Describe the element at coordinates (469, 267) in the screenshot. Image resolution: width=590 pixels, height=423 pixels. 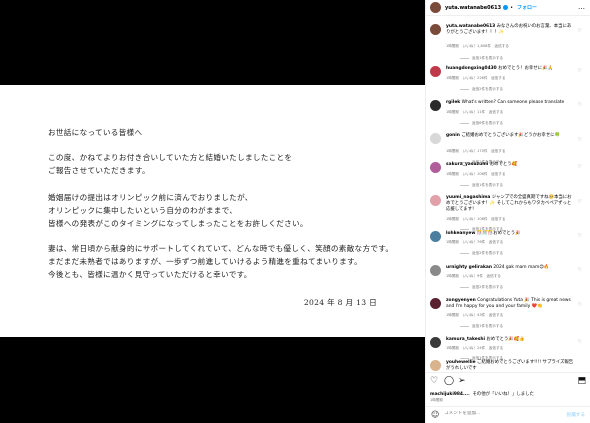
I see `comment-username: urnighty gelirakan` at that location.